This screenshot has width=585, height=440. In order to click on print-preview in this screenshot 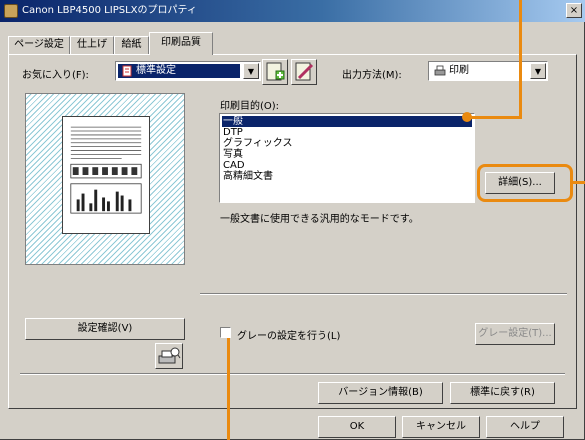, I will do `click(105, 179)`.